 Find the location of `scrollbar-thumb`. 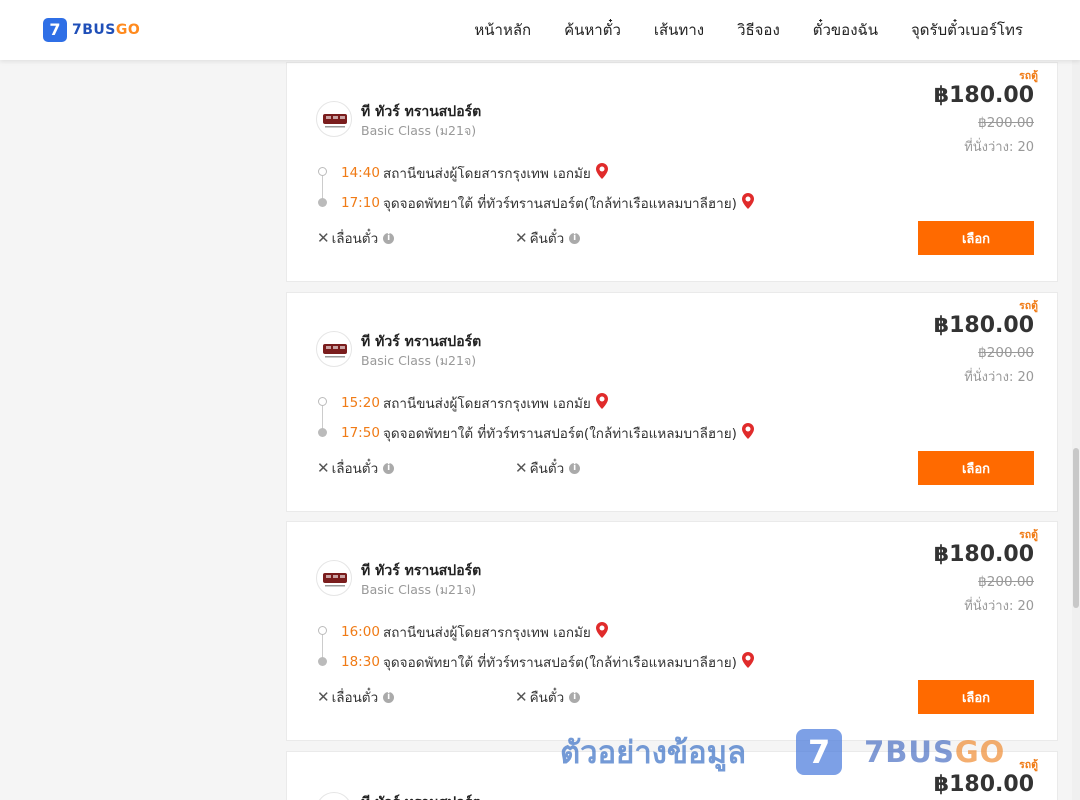

scrollbar-thumb is located at coordinates (1076, 528).